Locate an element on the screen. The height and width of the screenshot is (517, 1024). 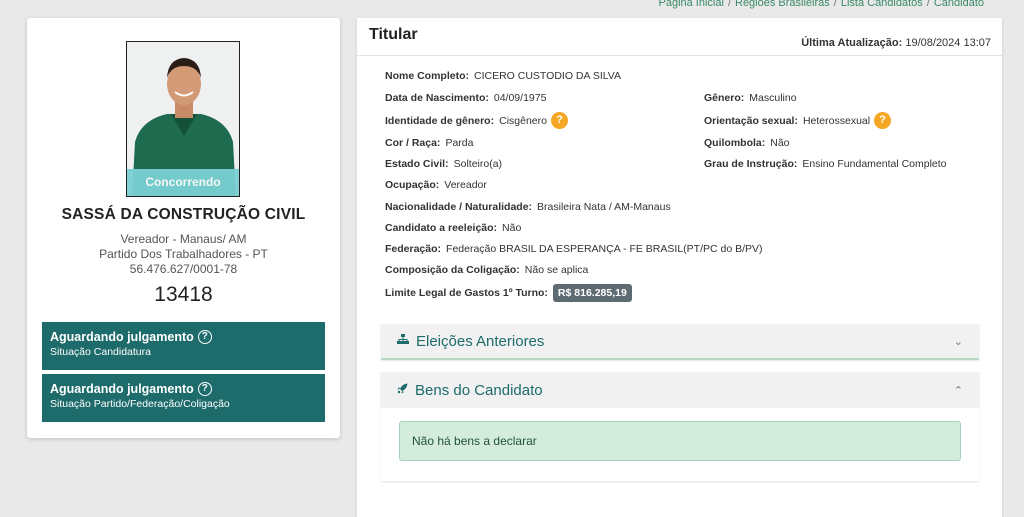
field-label: Cor / Raça: is located at coordinates (413, 143).